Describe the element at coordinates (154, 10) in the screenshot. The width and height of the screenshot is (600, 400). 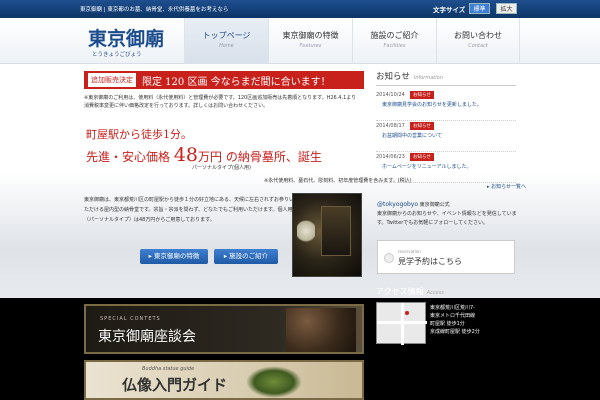
I see `site-tagline: 東京御廟 | 東京都のお墓、納骨堂、永代供養墓をお考えなら` at that location.